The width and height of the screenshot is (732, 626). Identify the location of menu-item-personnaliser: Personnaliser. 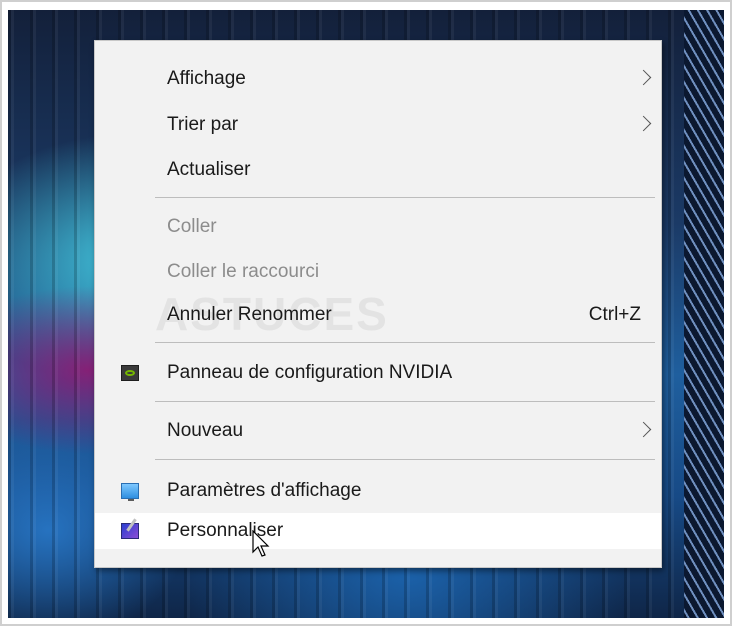
(378, 531).